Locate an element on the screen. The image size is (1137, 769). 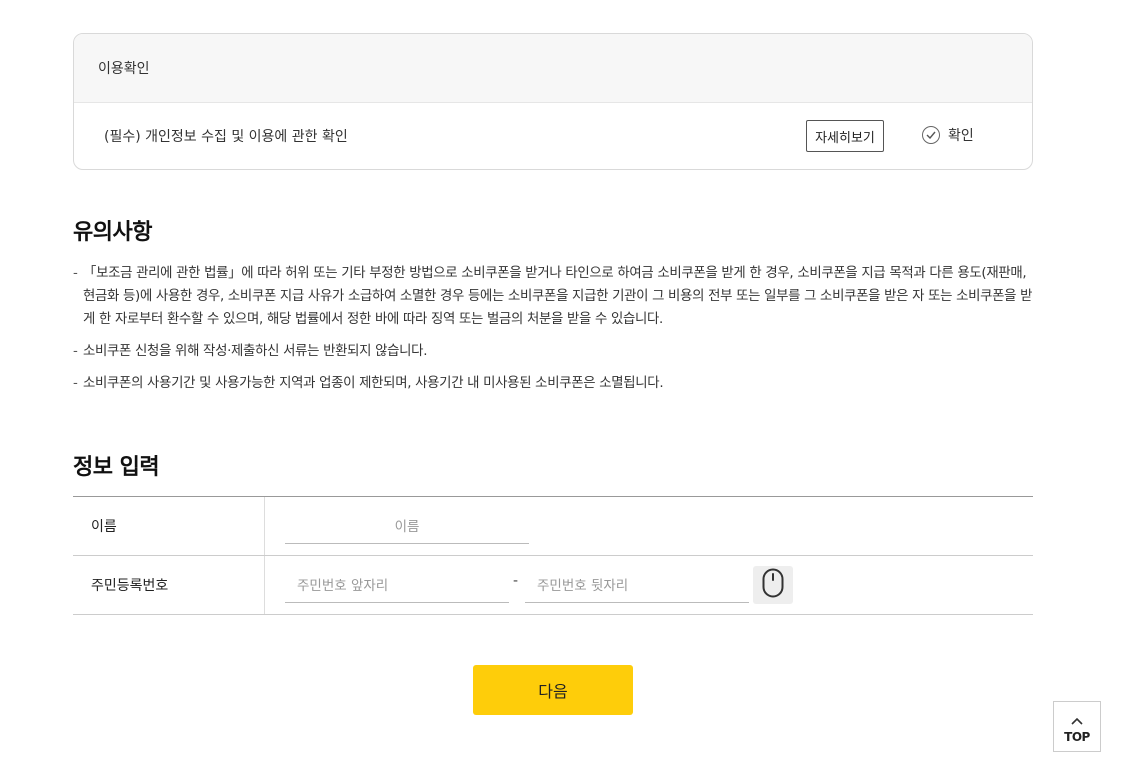
name-input is located at coordinates (407, 527).